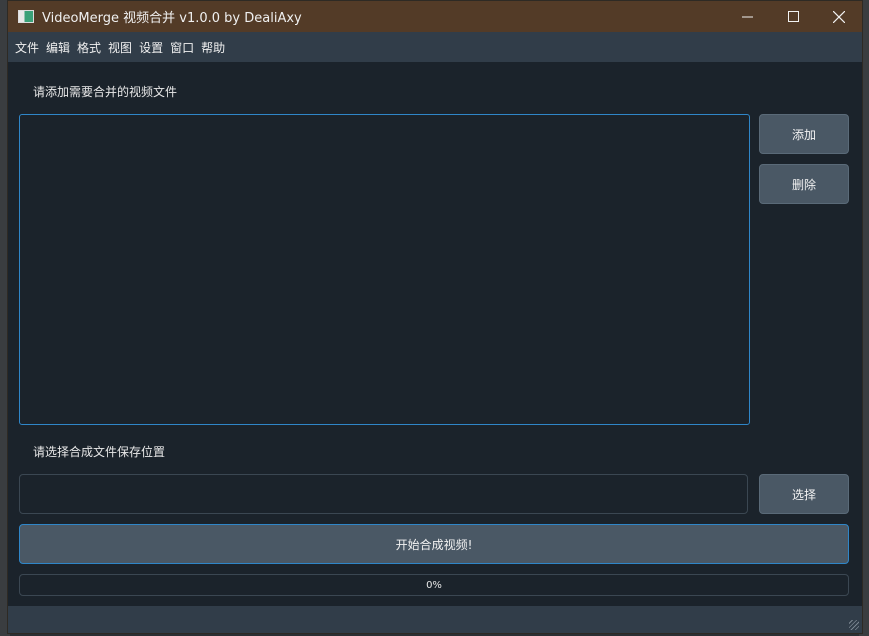 This screenshot has height=636, width=869. What do you see at coordinates (435, 16) in the screenshot?
I see `title-bar: VideoMerge 视频合并 v1.0.0 by DealiAxy` at bounding box center [435, 16].